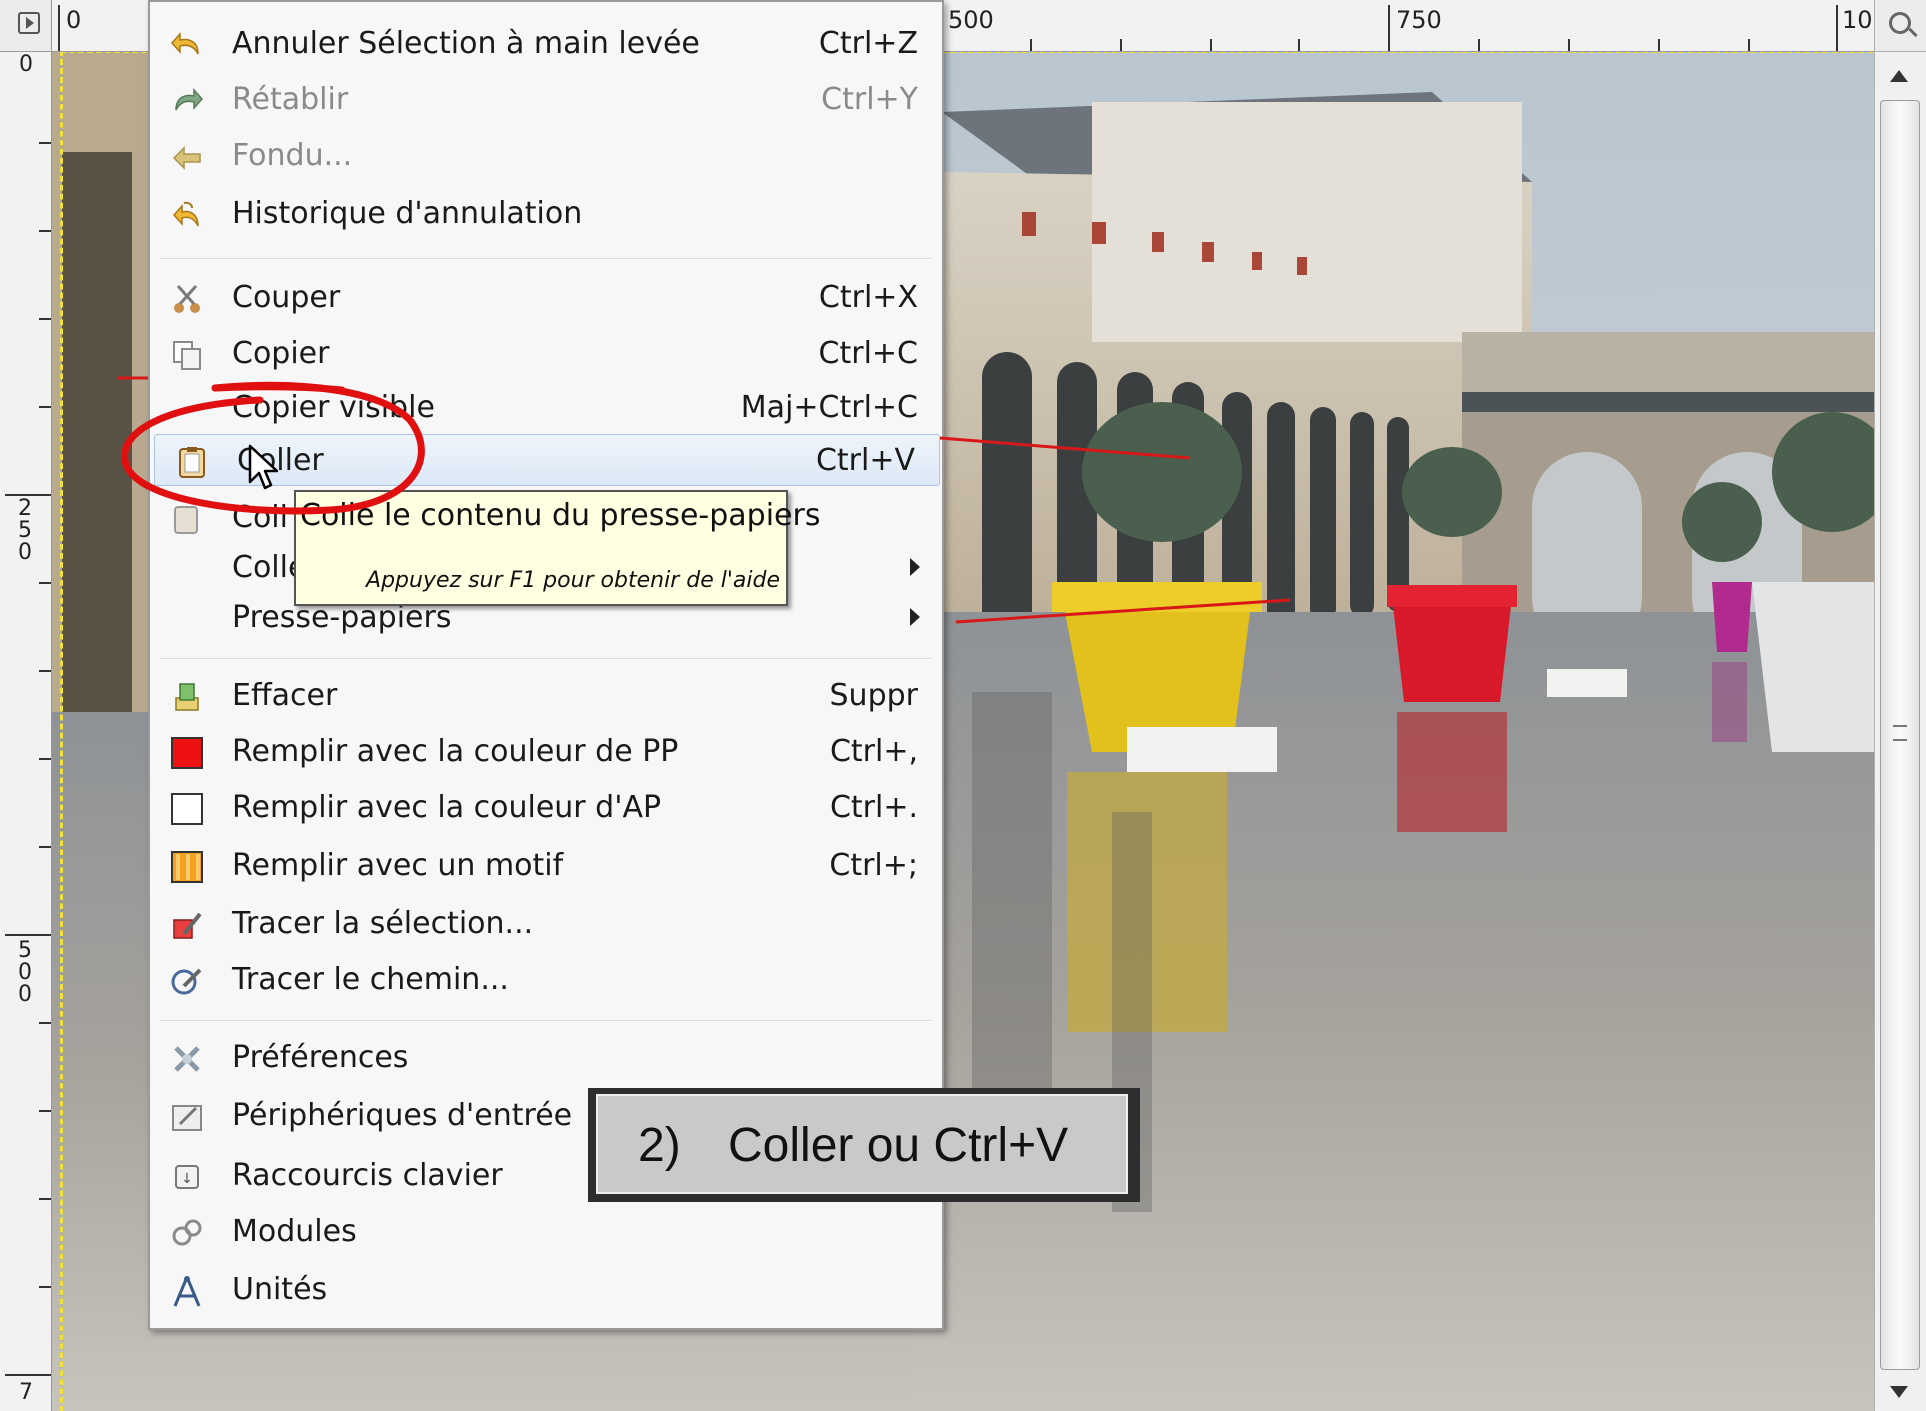 The height and width of the screenshot is (1411, 1926). I want to click on menu-item-modules: Modules, so click(546, 1232).